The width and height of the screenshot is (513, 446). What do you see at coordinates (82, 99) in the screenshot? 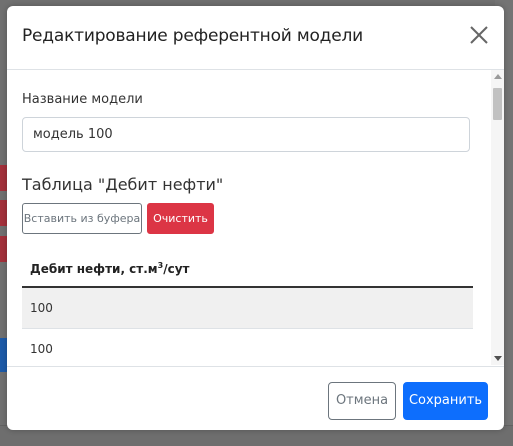
I see `model-name-label: Название модели` at bounding box center [82, 99].